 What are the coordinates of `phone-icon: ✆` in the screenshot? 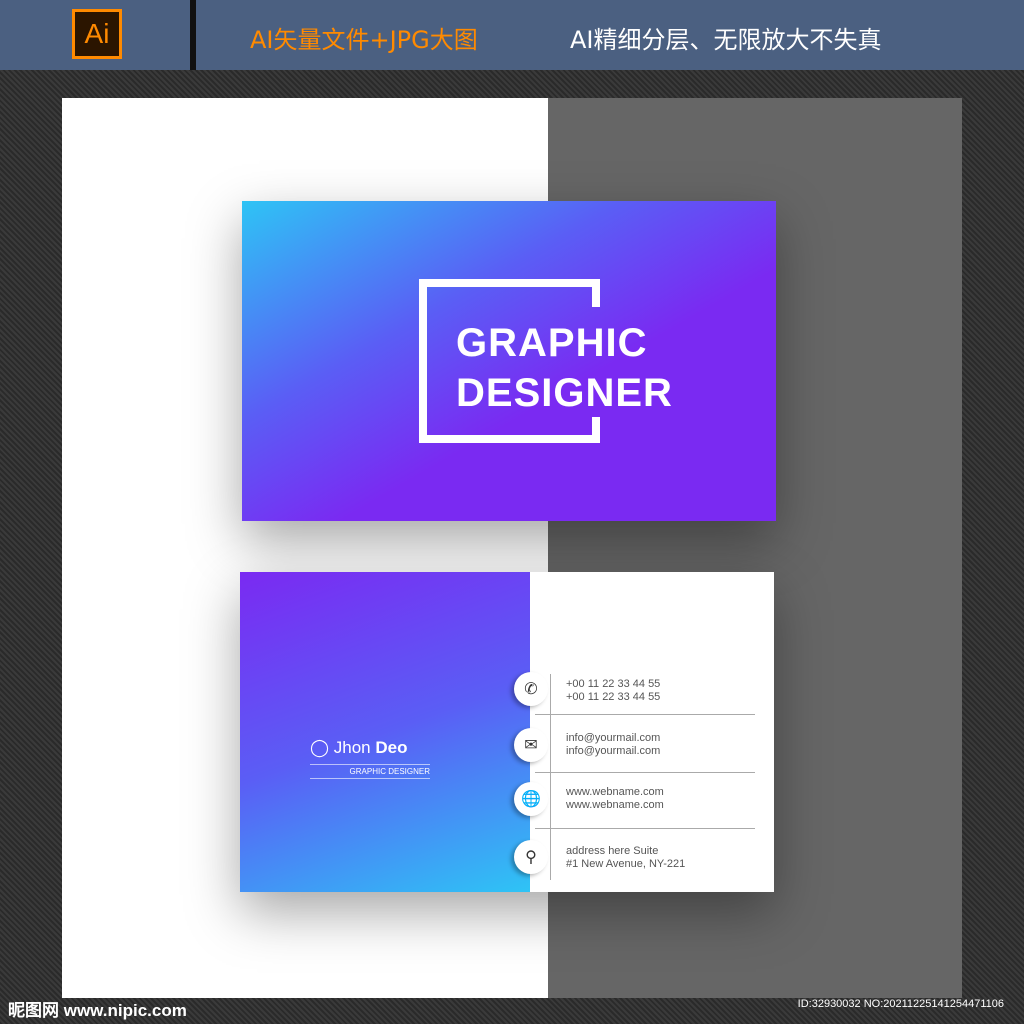 It's located at (531, 689).